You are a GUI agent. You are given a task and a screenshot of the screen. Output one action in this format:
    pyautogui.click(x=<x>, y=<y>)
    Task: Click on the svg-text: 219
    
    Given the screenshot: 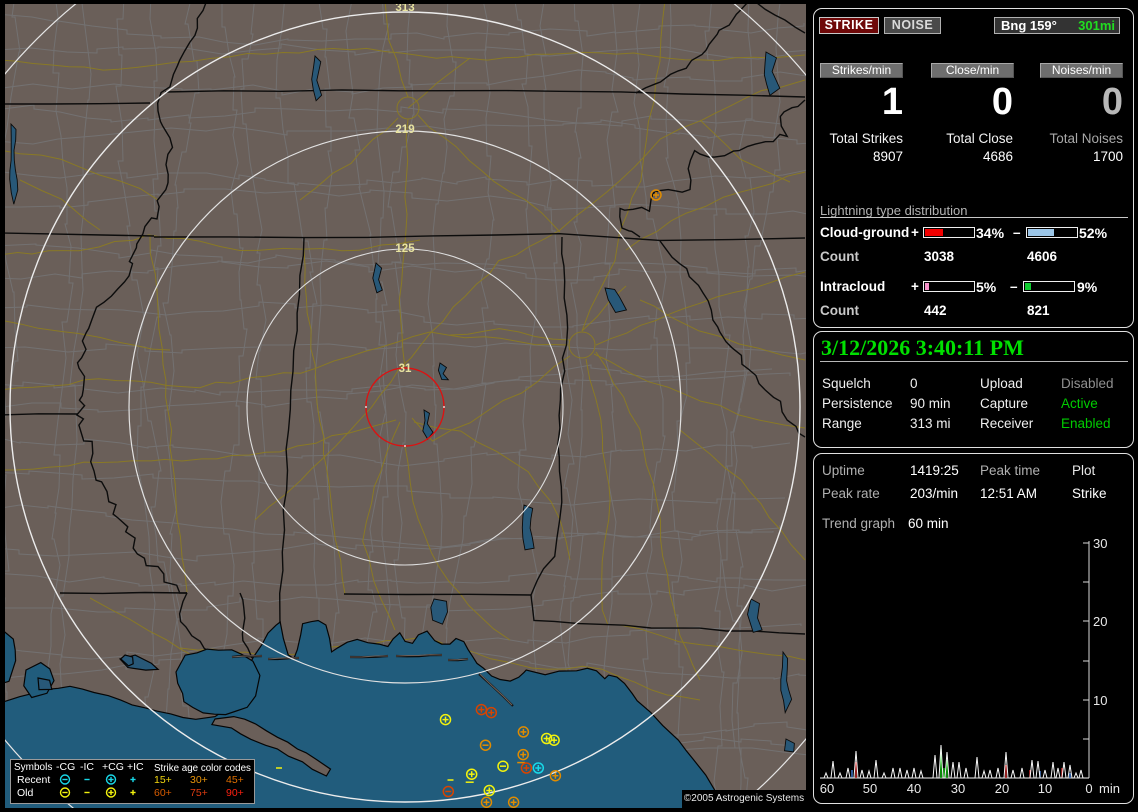 What is the action you would take?
    pyautogui.click(x=404, y=130)
    